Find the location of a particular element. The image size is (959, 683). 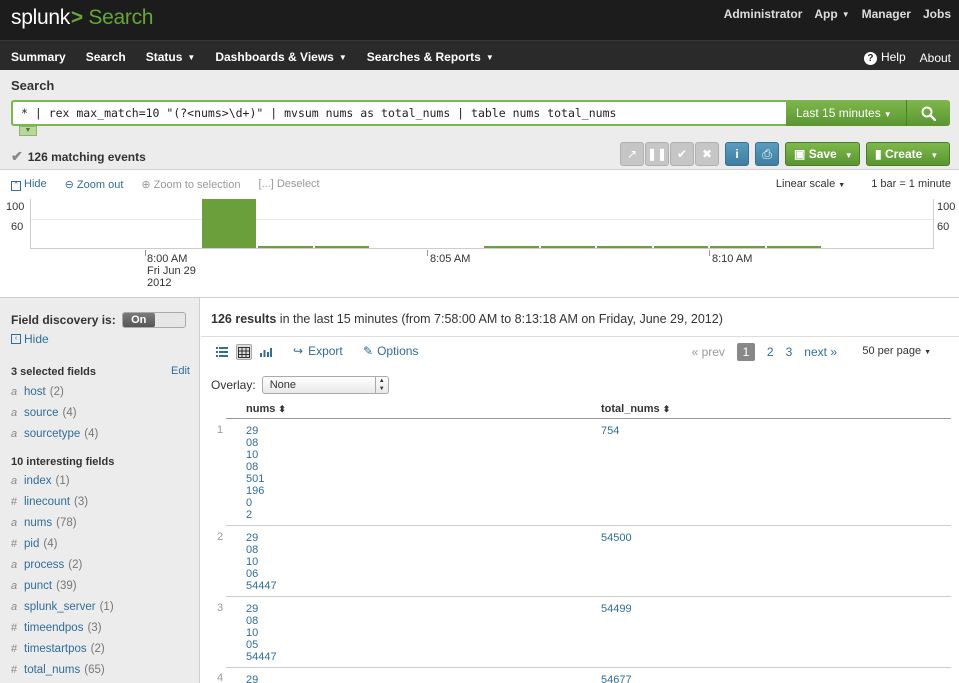

top-nav: Administrator App ▼ Manager Jobs is located at coordinates (837, 14).